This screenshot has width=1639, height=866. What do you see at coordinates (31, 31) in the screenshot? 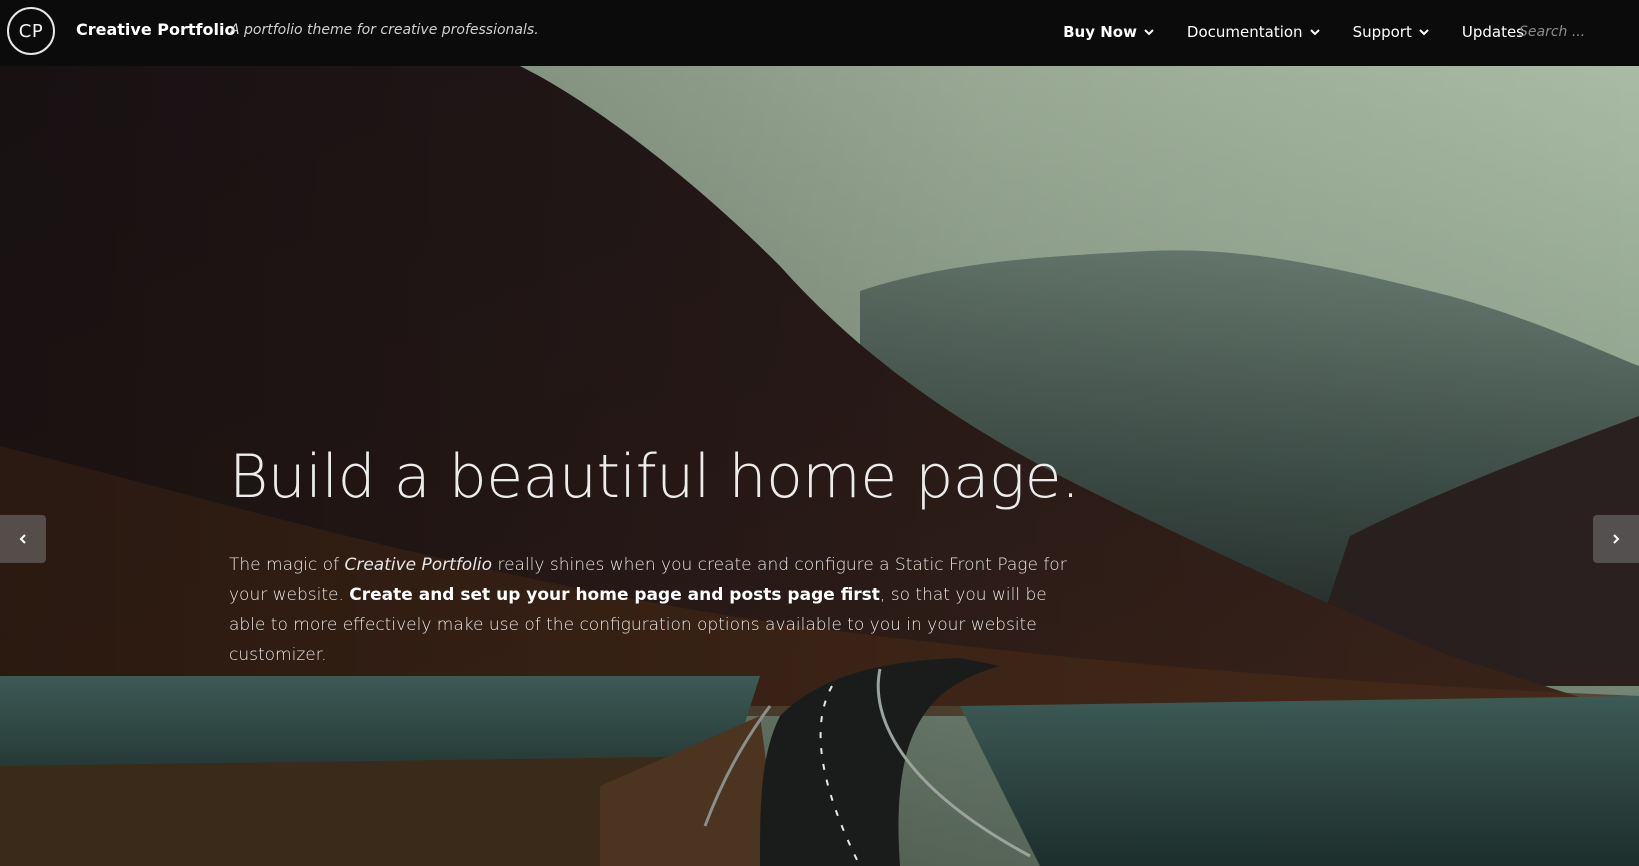
I see `site-logo: CP` at bounding box center [31, 31].